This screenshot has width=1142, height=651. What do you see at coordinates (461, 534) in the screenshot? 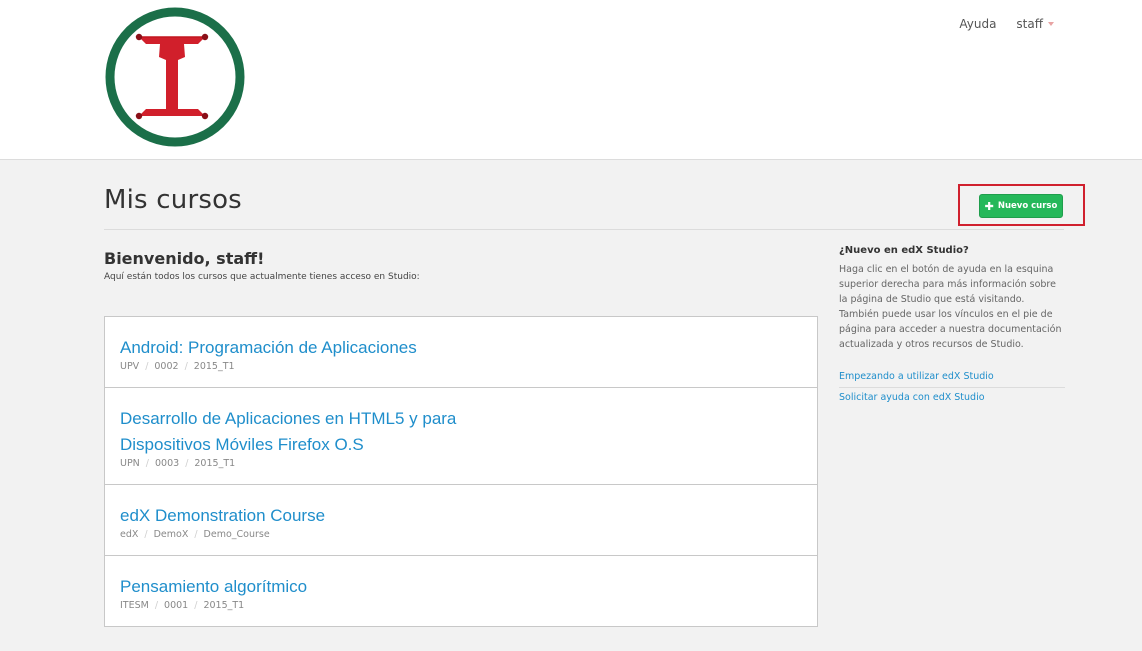
I see `course-meta: edX / DemoX / Demo_Course` at bounding box center [461, 534].